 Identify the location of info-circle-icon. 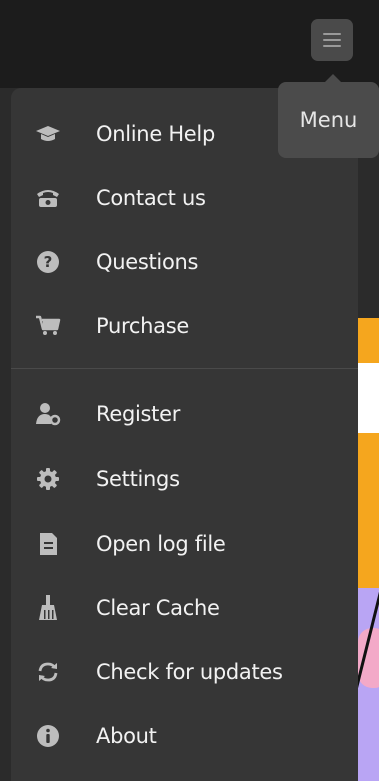
(48, 736).